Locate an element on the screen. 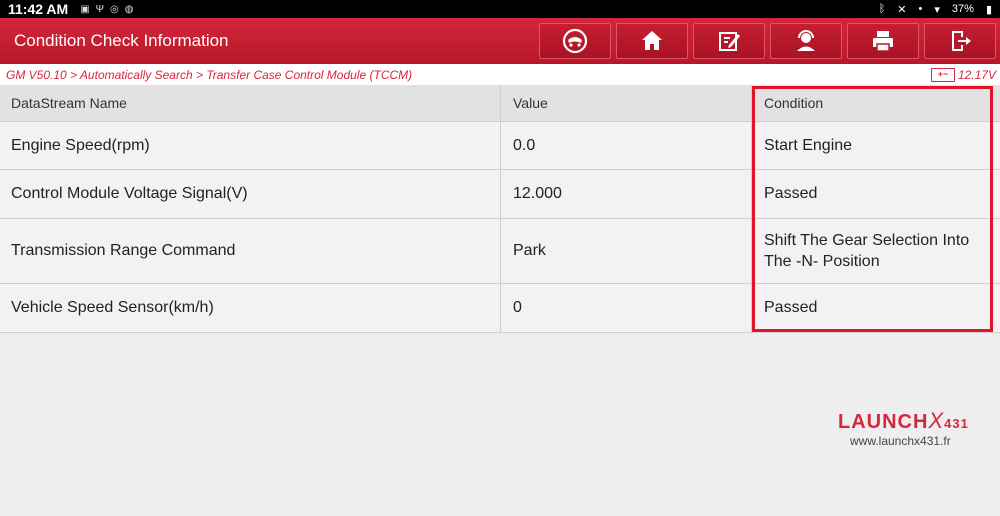 The height and width of the screenshot is (516, 1000). printer-icon is located at coordinates (883, 41).